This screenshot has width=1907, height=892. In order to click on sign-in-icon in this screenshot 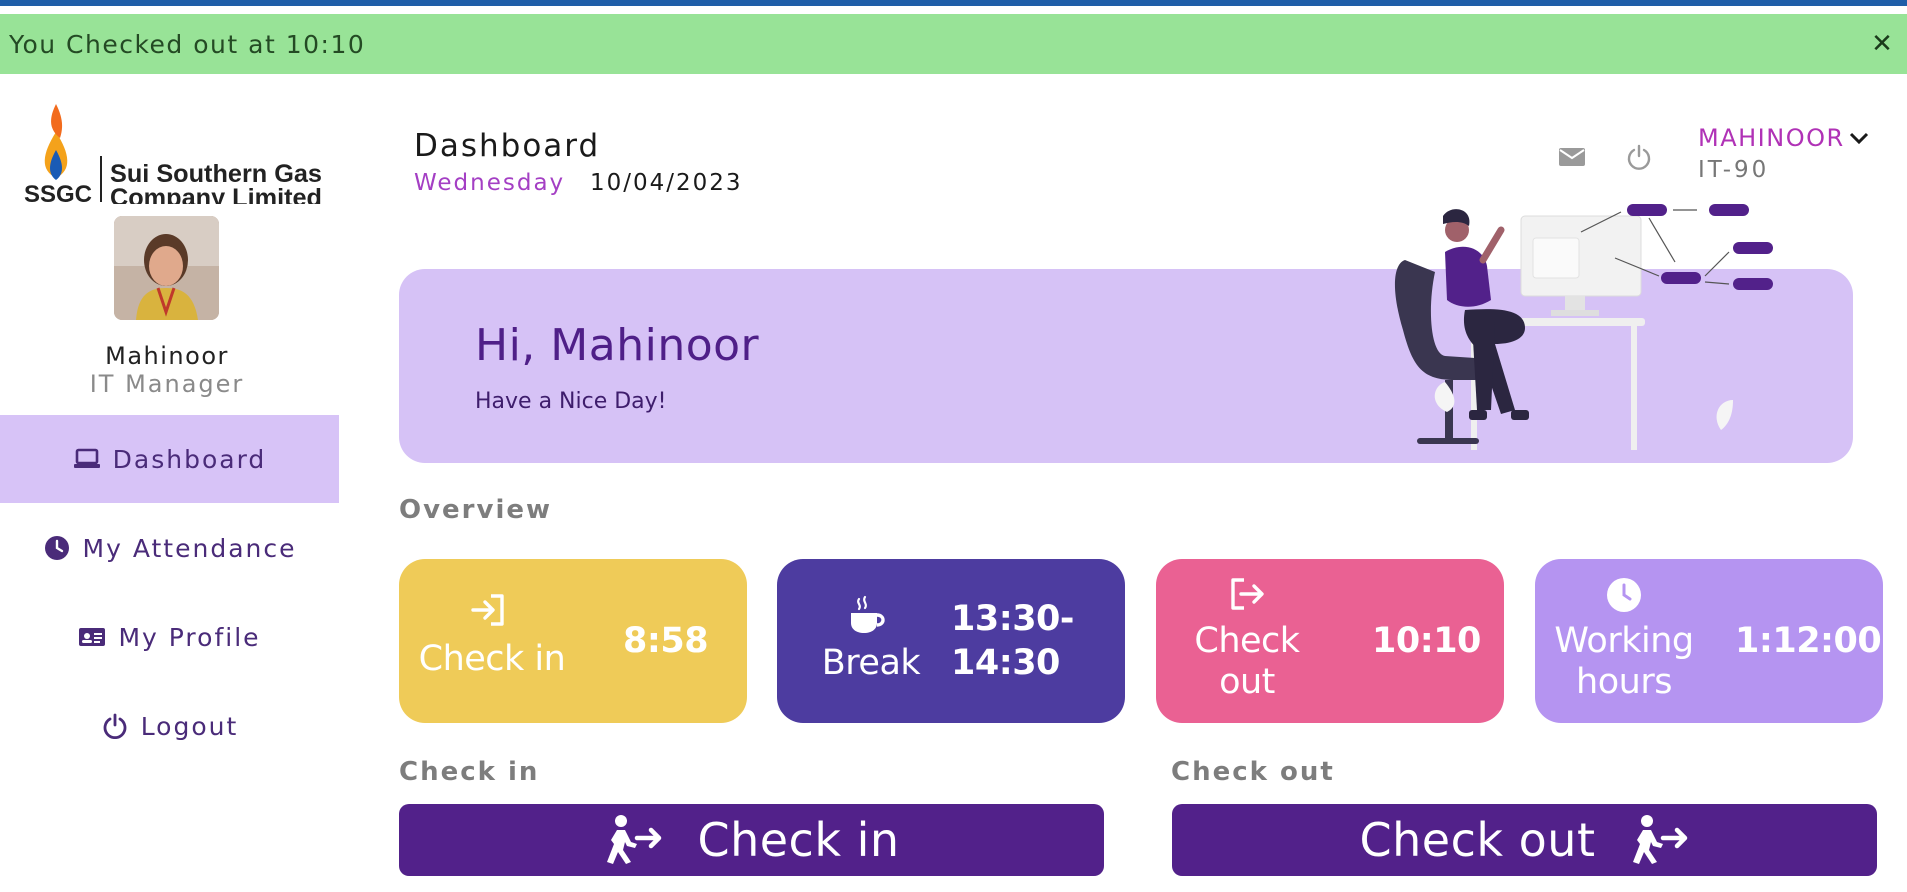, I will do `click(488, 610)`.